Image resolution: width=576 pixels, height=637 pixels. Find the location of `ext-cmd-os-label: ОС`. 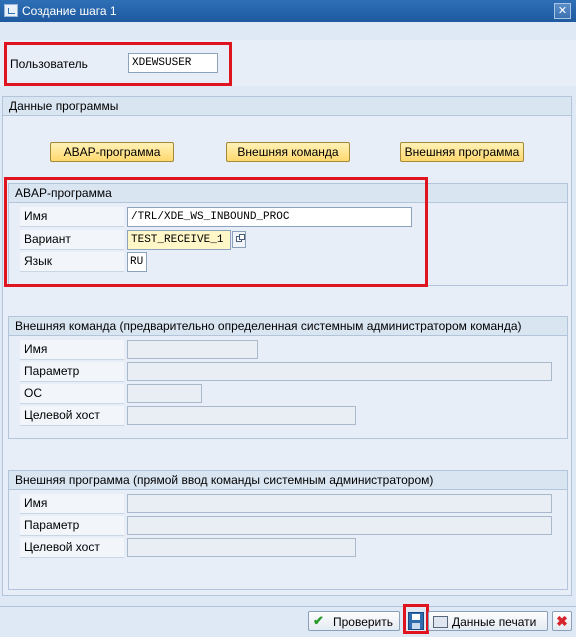

ext-cmd-os-label: ОС is located at coordinates (72, 394).